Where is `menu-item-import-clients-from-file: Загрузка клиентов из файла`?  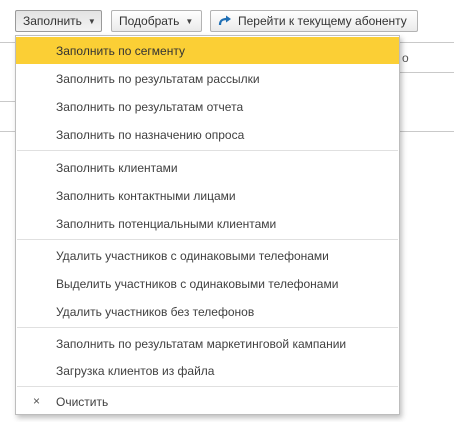 menu-item-import-clients-from-file: Загрузка клиентов из файла is located at coordinates (207, 370).